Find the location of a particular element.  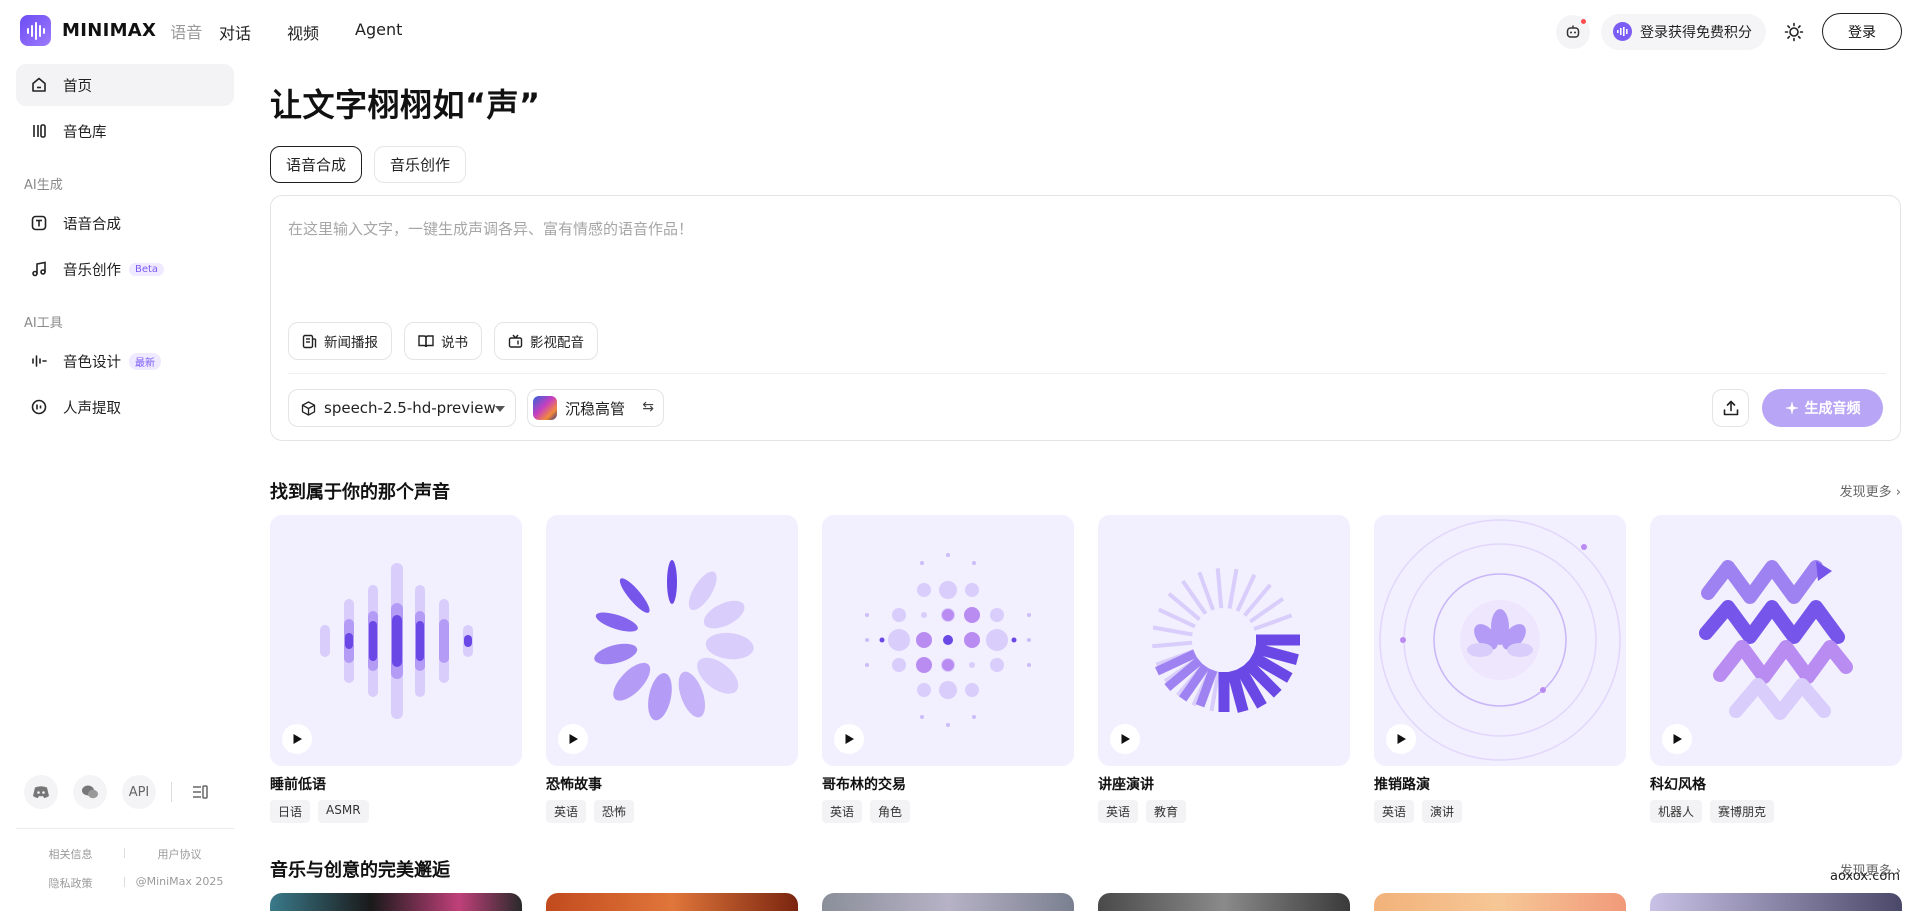

voice-card: 讲座演讲 英语 教育 is located at coordinates (1224, 669).